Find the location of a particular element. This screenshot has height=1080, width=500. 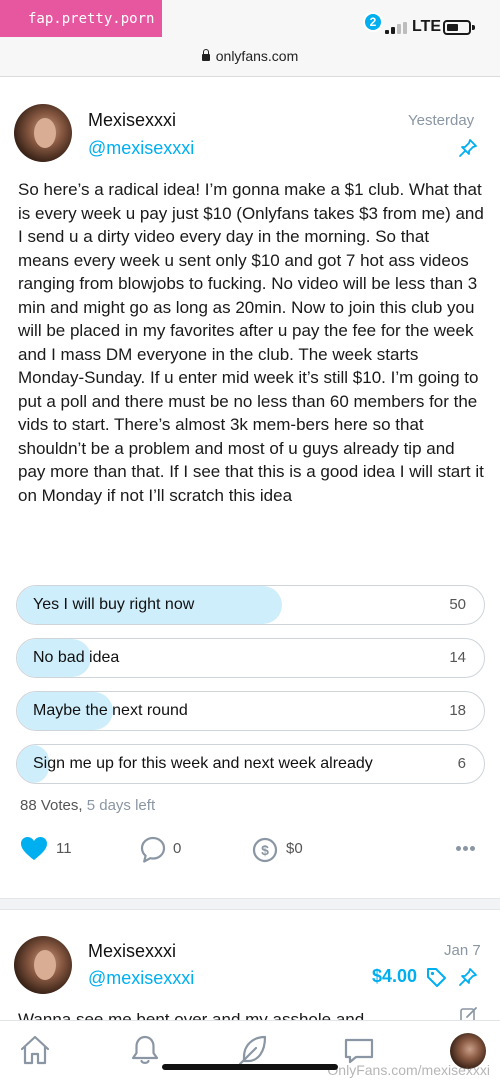

home-icon is located at coordinates (35, 1050).